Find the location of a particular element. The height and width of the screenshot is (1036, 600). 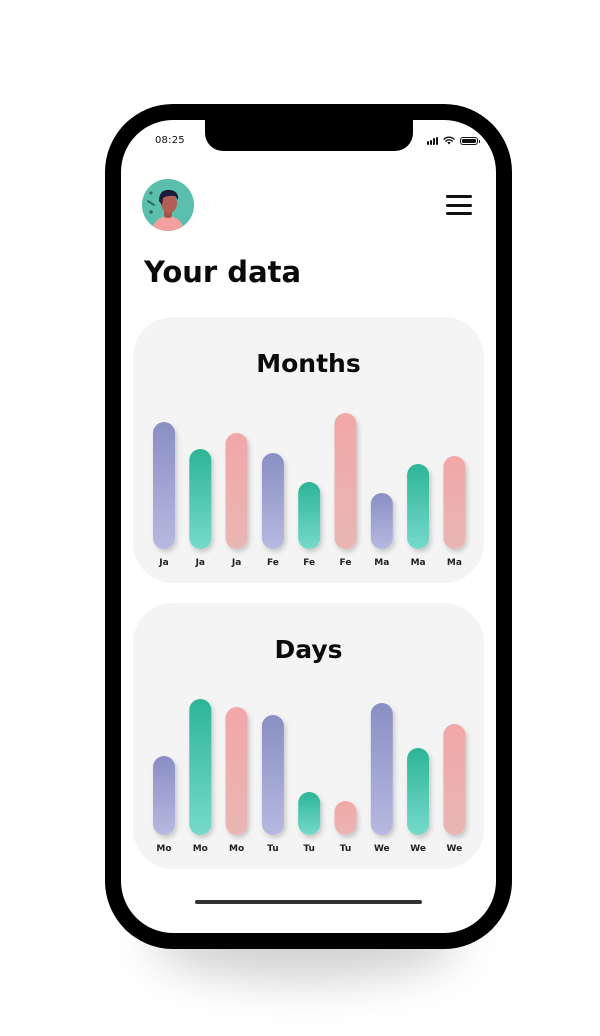

menu-button is located at coordinates (459, 205).